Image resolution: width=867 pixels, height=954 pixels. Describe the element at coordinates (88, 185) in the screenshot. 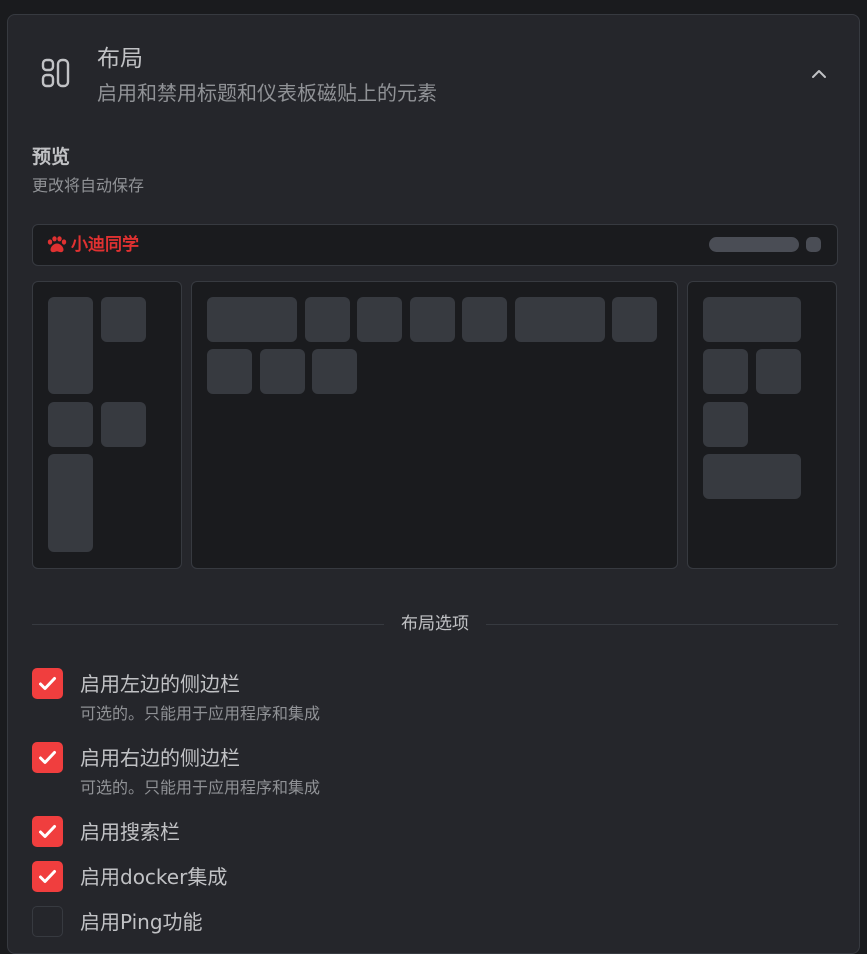

I see `preview-subtitle: 更改将自动保存` at that location.